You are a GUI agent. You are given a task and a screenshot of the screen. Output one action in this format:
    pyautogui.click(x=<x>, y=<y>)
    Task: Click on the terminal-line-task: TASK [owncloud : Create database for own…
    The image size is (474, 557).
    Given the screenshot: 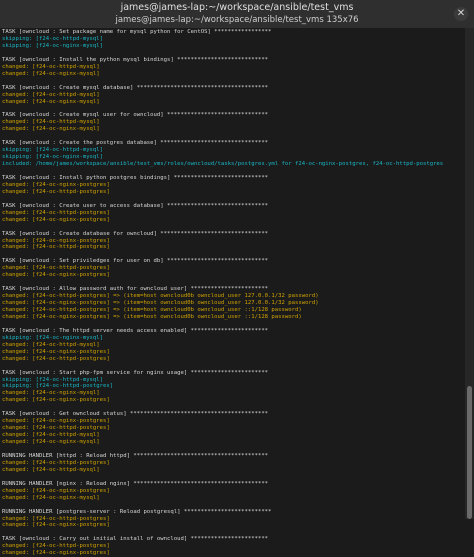 What is the action you would take?
    pyautogui.click(x=135, y=233)
    